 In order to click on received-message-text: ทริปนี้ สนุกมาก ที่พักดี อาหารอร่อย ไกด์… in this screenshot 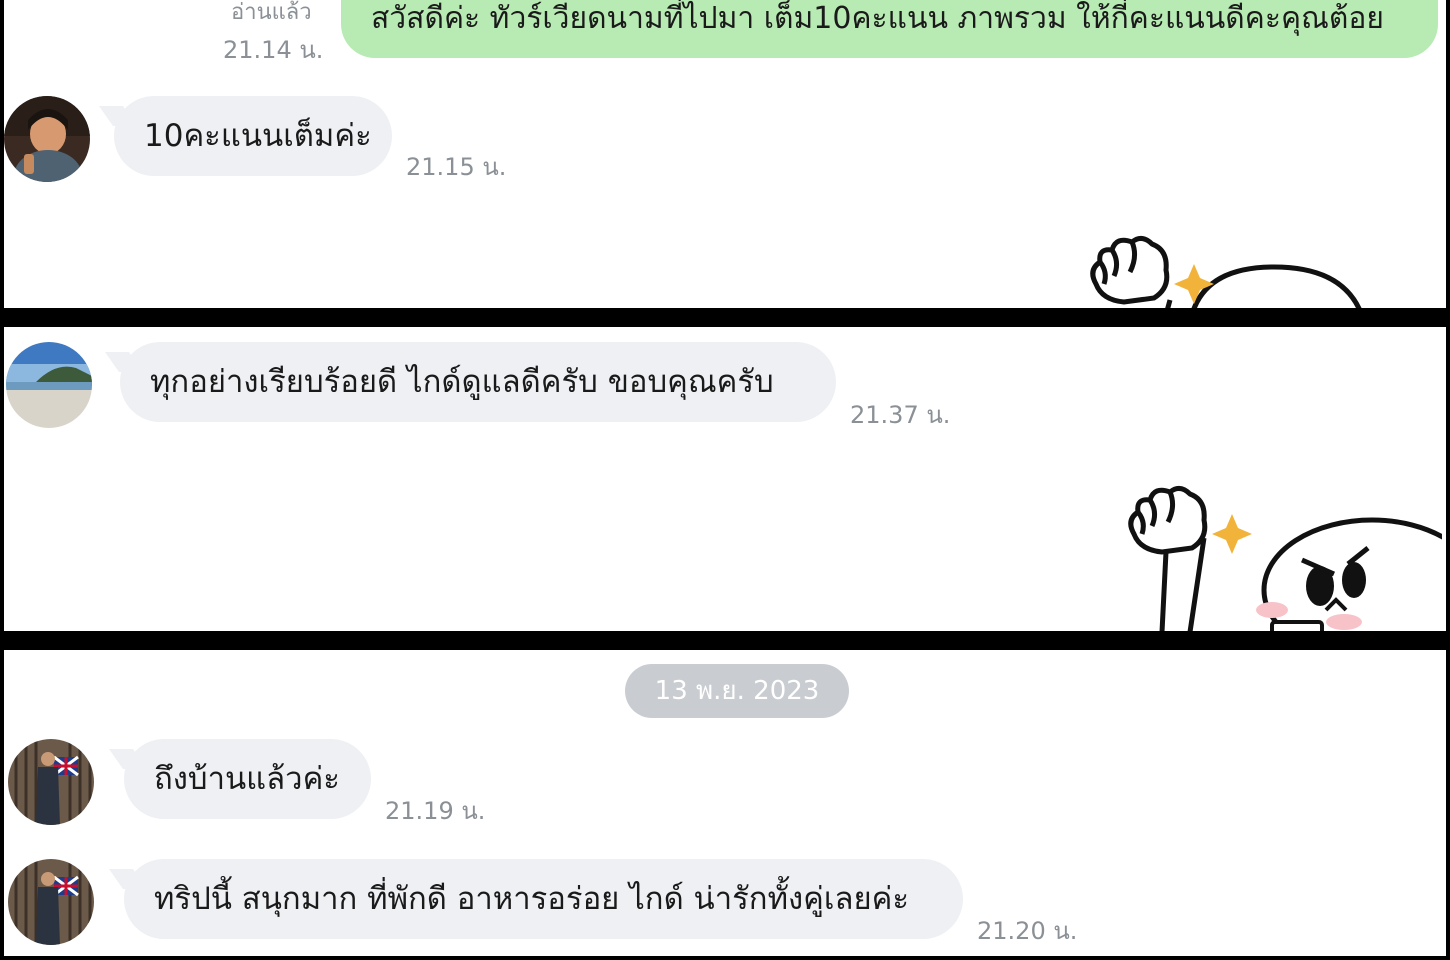, I will do `click(532, 899)`.